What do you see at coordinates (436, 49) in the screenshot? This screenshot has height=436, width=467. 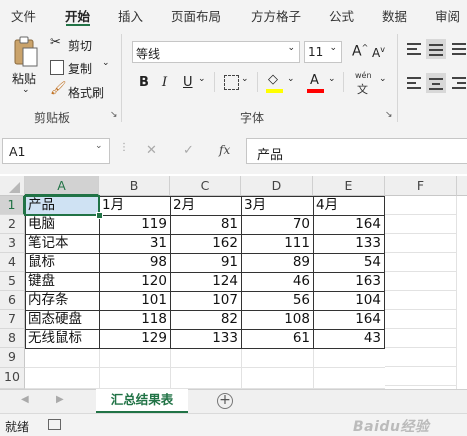 I see `align-middle-button` at bounding box center [436, 49].